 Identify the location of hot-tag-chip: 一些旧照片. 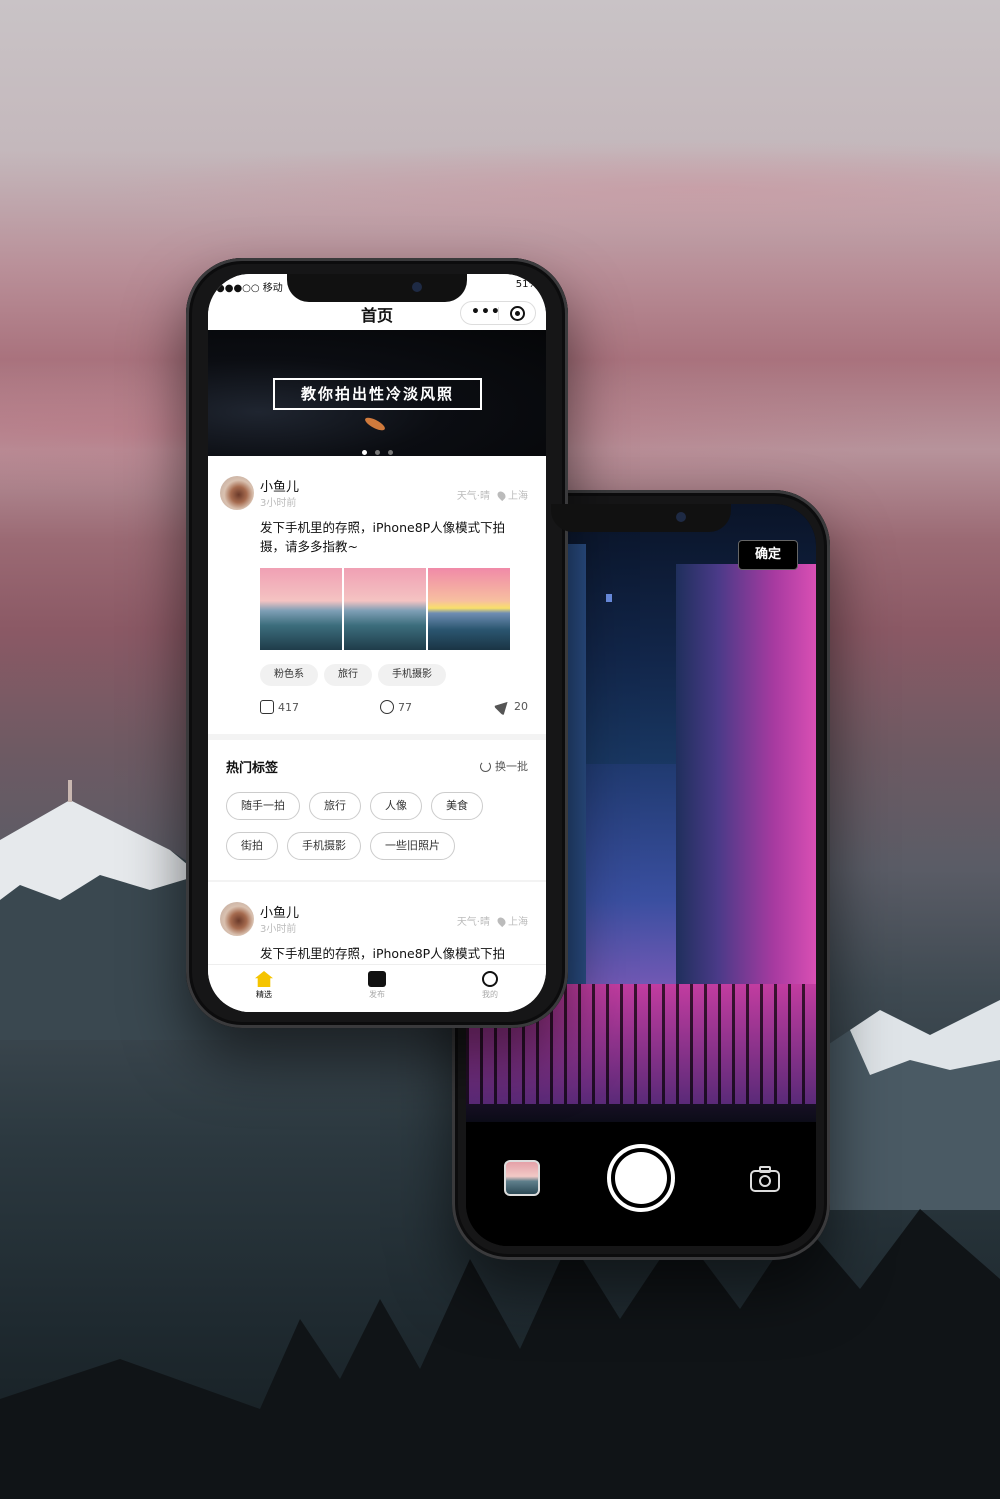
(412, 846).